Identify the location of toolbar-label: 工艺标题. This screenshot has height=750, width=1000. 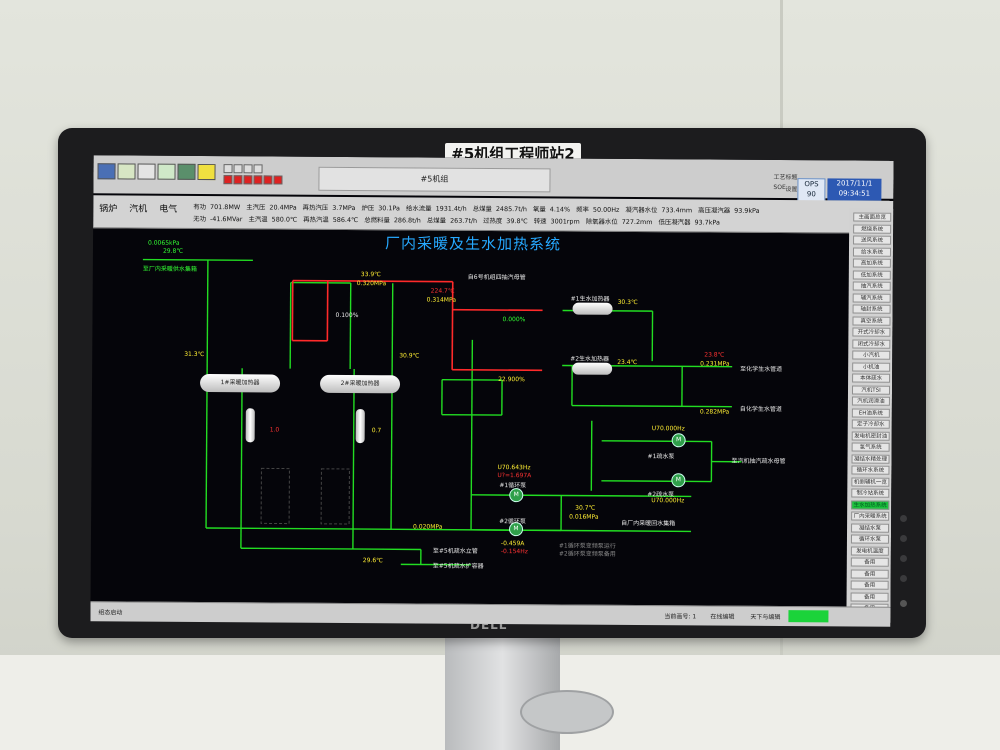
(785, 176).